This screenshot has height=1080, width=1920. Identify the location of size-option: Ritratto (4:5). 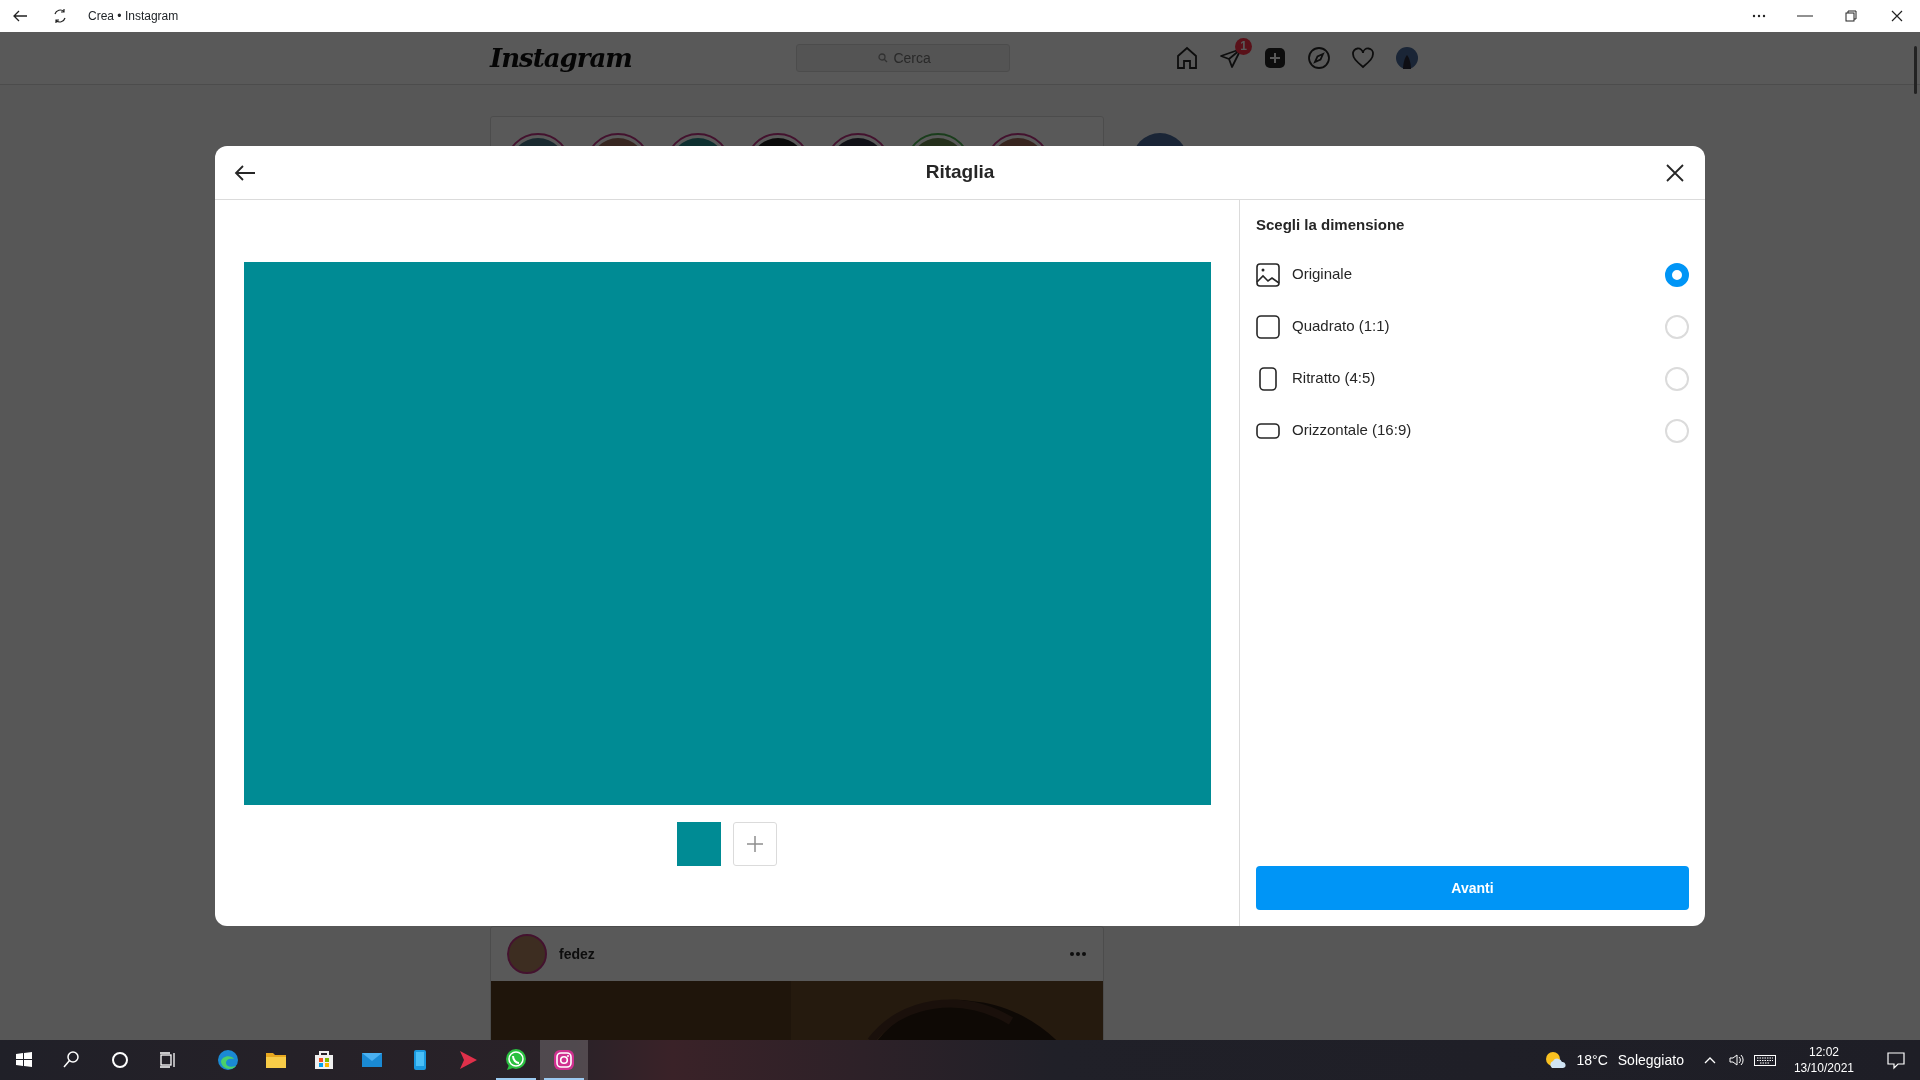
(1472, 378).